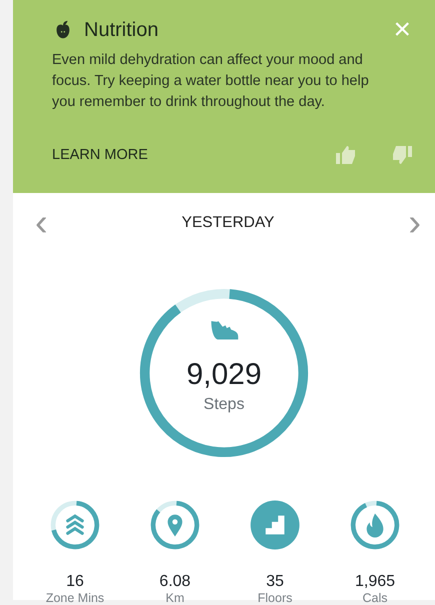 This screenshot has width=435, height=605. What do you see at coordinates (75, 582) in the screenshot?
I see `stat-value: 16` at bounding box center [75, 582].